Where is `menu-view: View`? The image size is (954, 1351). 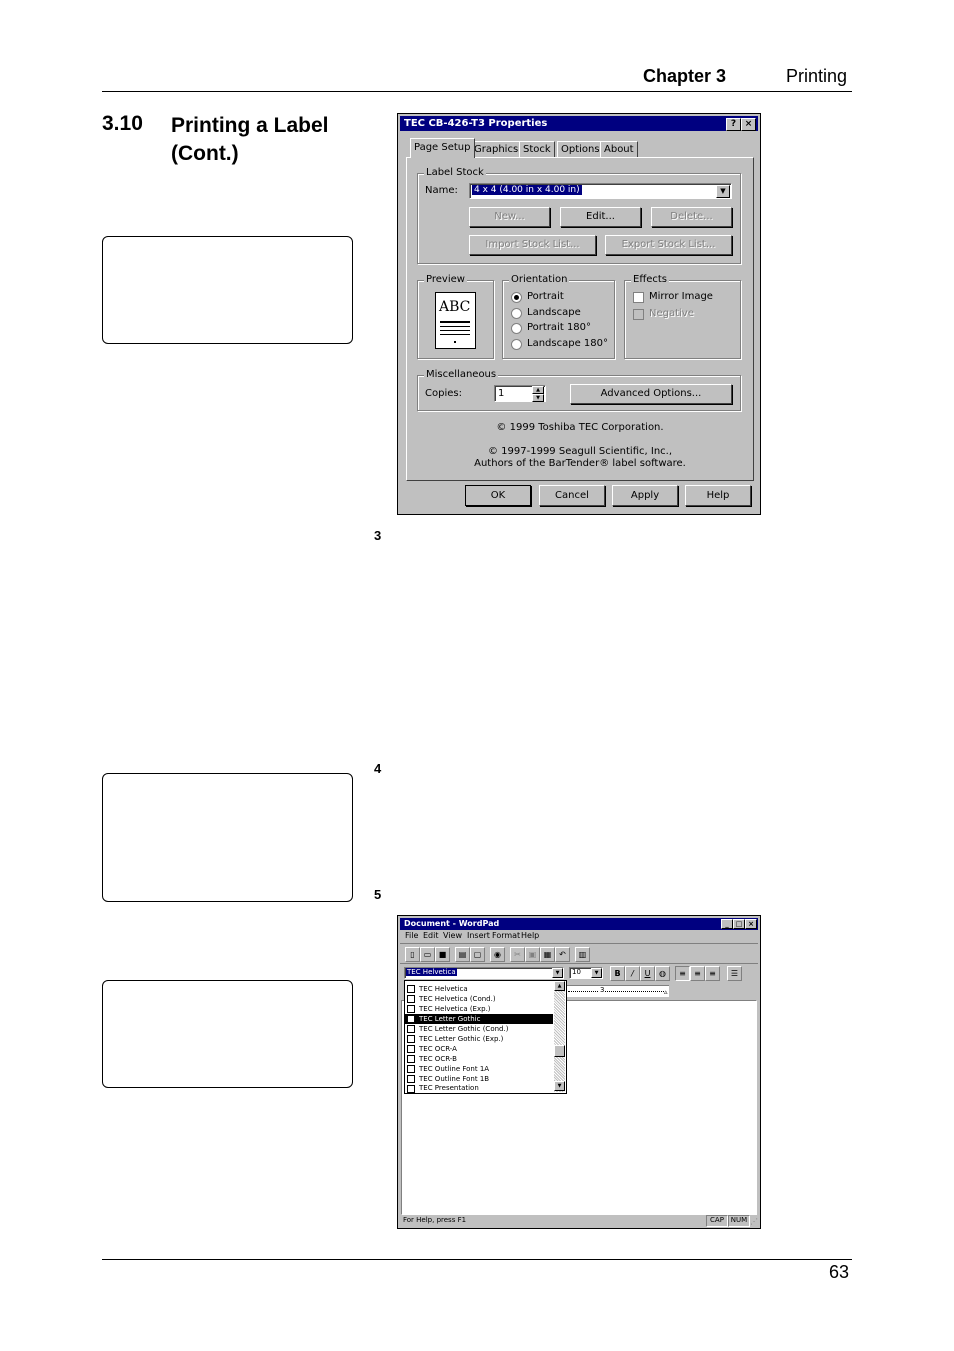
menu-view: View is located at coordinates (452, 935).